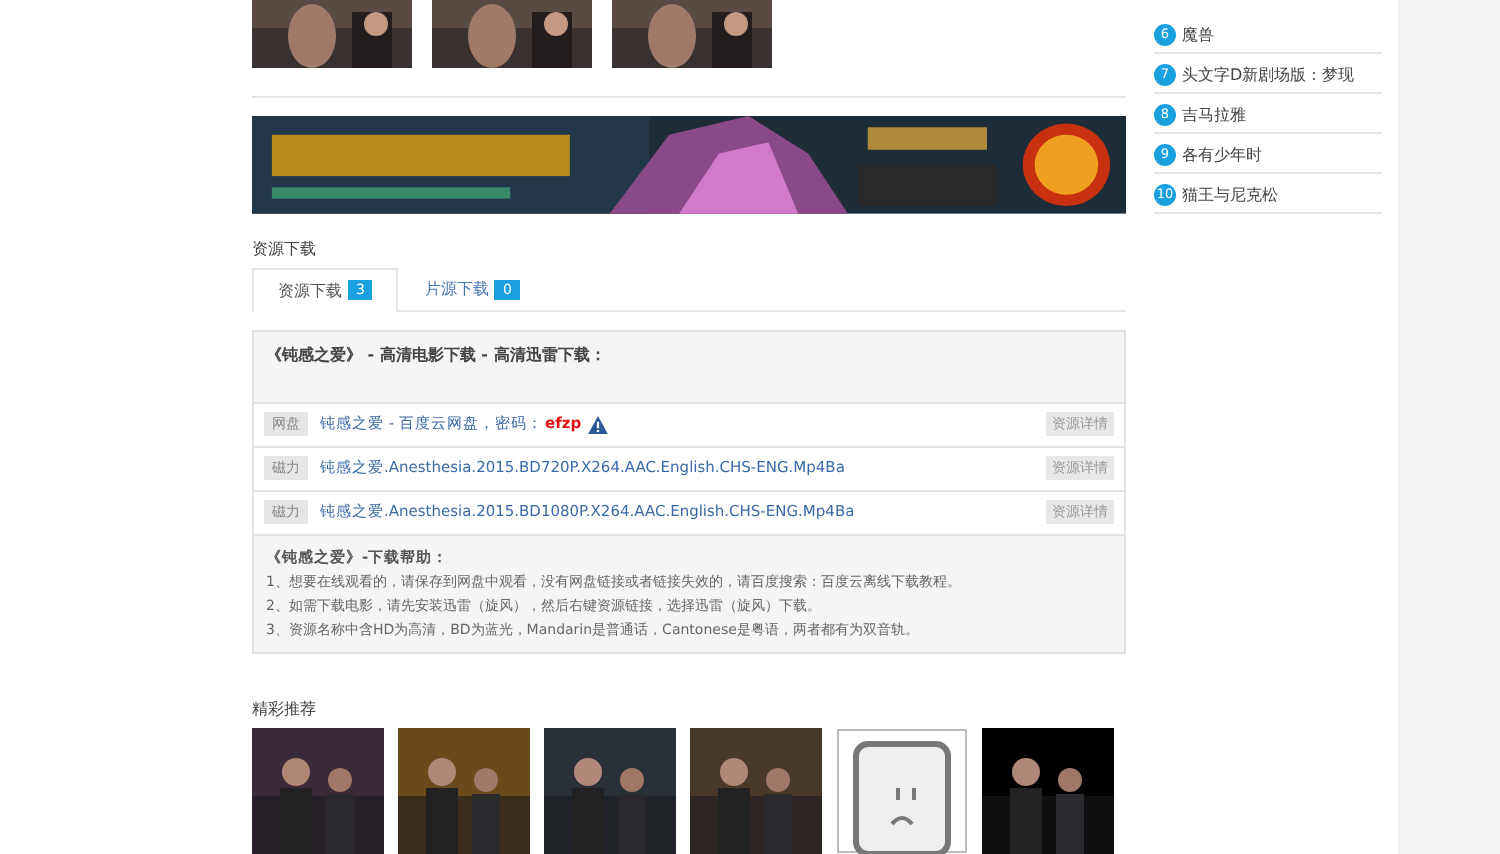  What do you see at coordinates (1268, 74) in the screenshot?
I see `ranking-link: 头文字D新剧场版：梦现` at bounding box center [1268, 74].